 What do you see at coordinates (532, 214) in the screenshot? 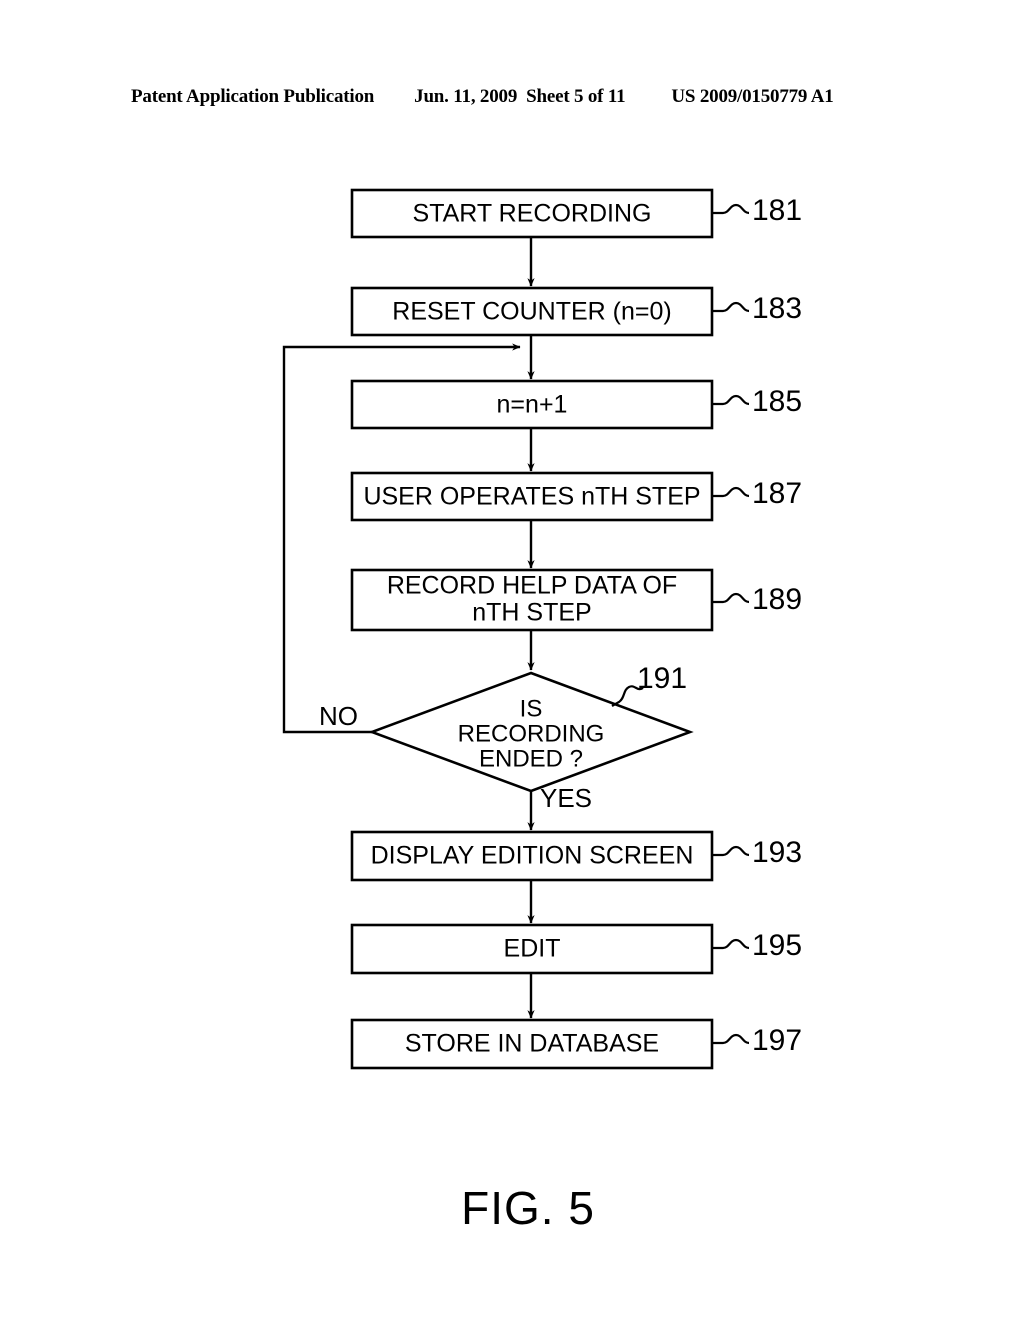
I see `node-label-181: START RECORDING` at bounding box center [532, 214].